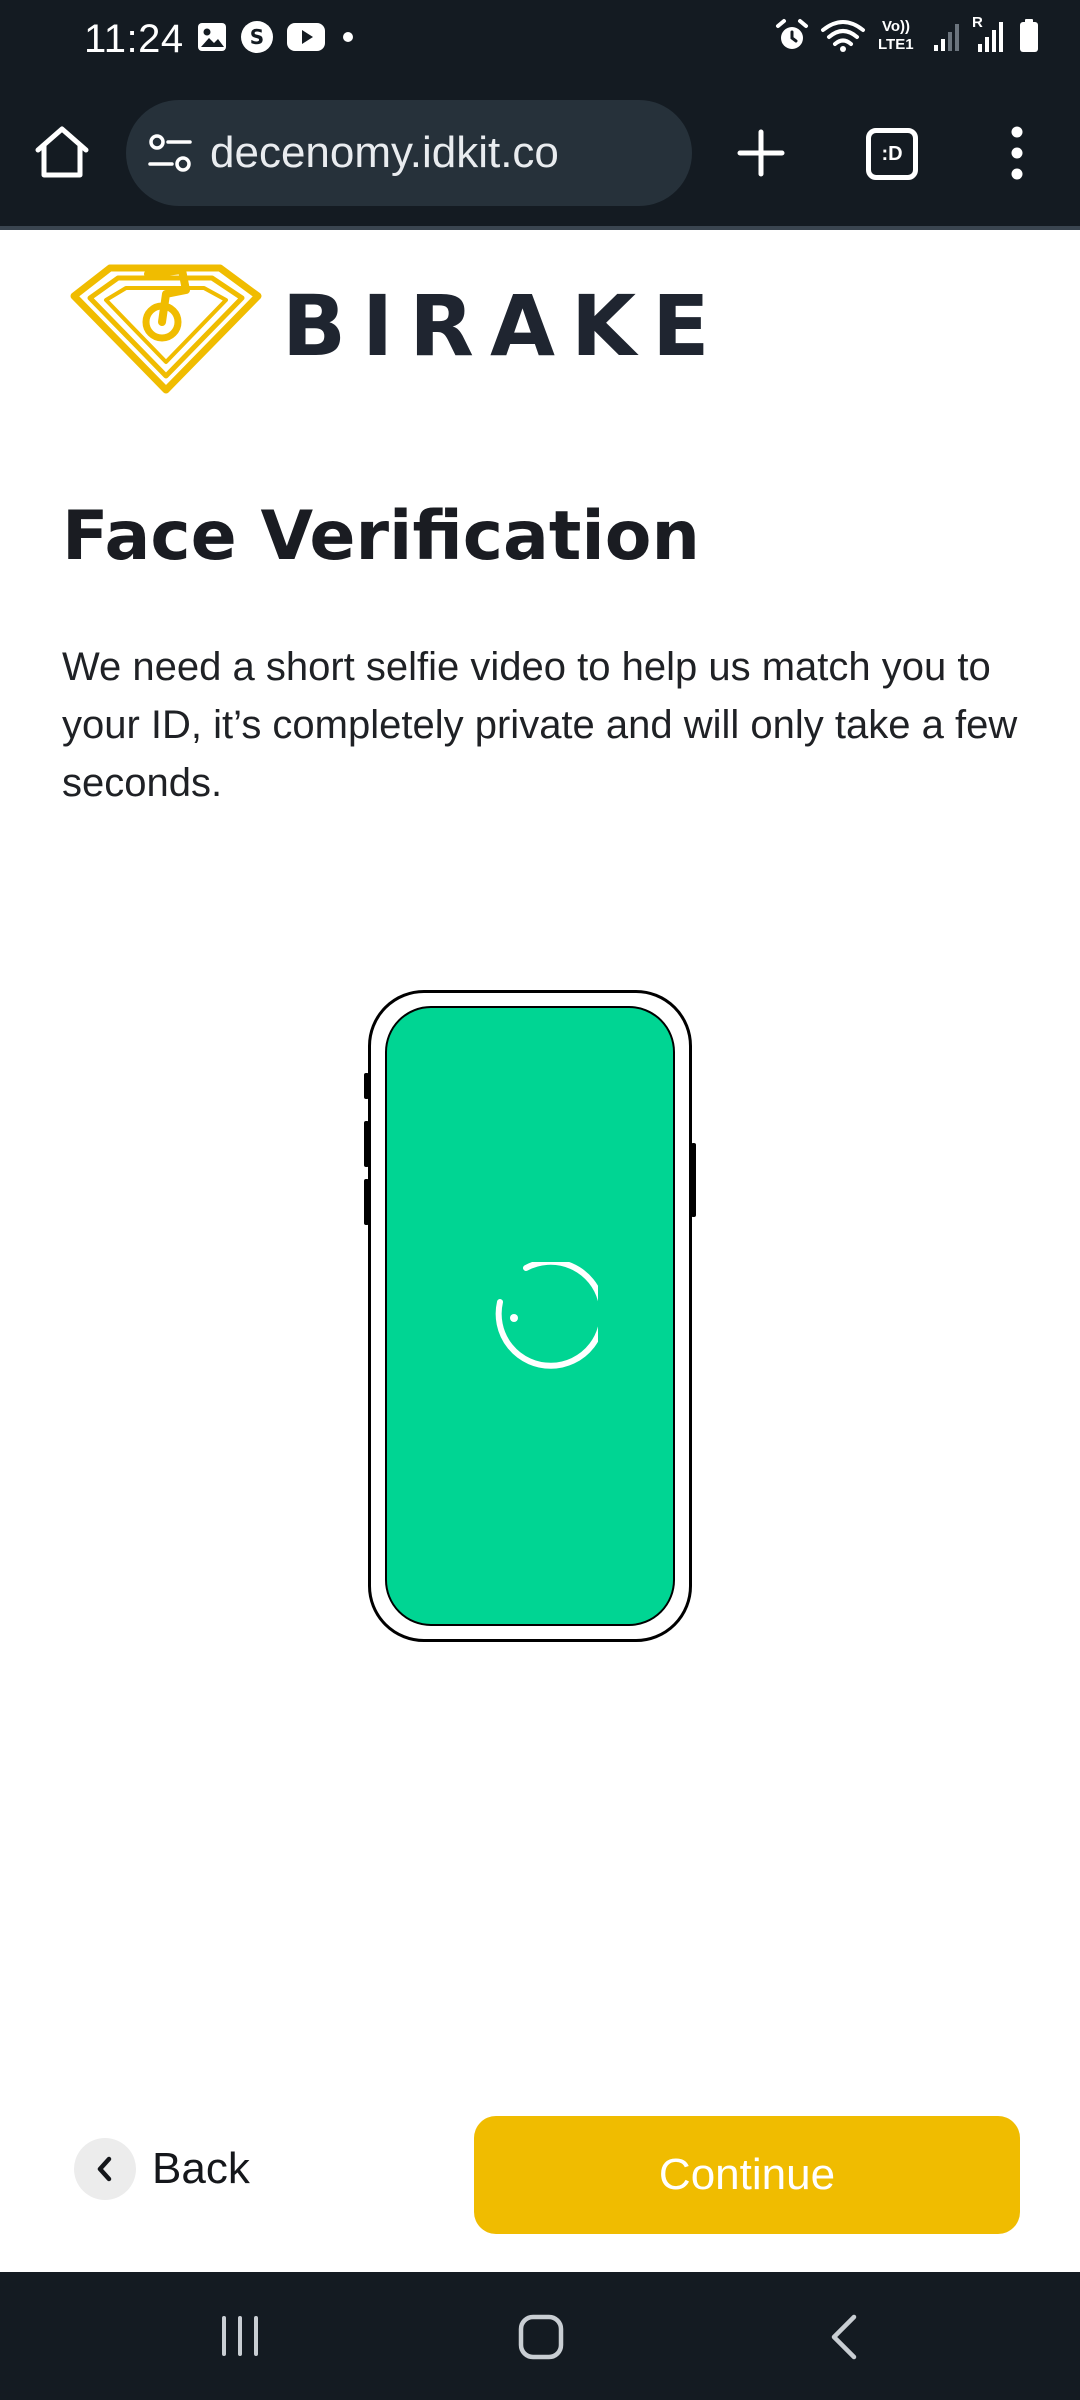 The height and width of the screenshot is (2400, 1080). What do you see at coordinates (381, 536) in the screenshot?
I see `page-title: Face Verification` at bounding box center [381, 536].